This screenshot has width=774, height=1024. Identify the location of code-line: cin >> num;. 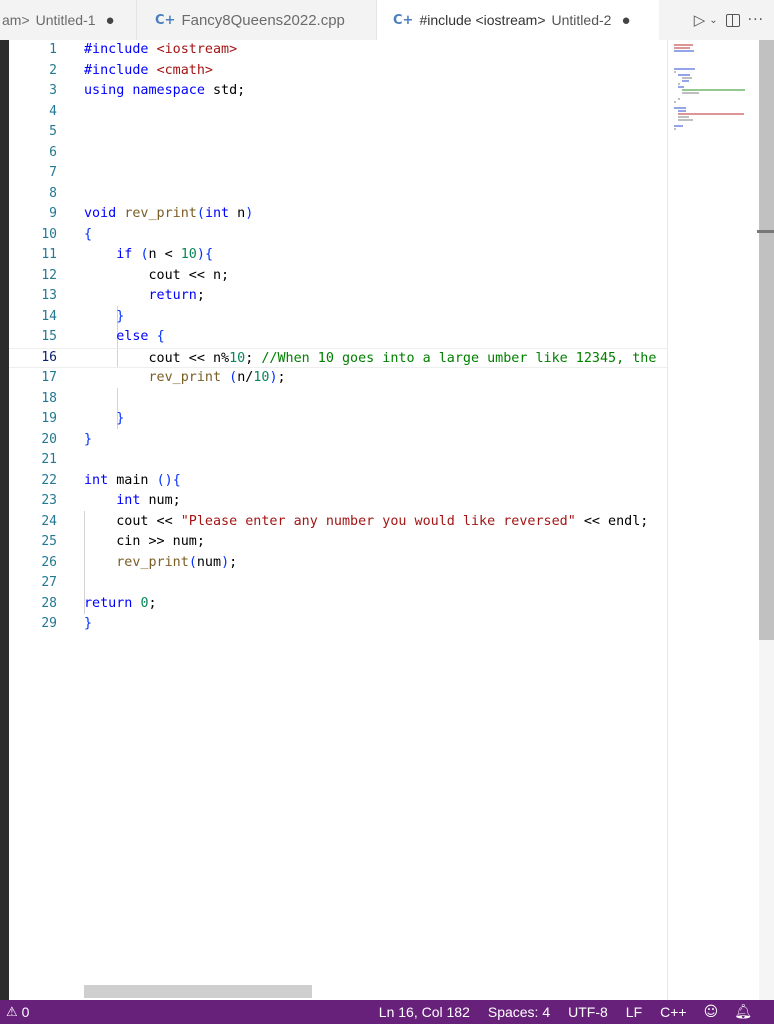
(144, 542).